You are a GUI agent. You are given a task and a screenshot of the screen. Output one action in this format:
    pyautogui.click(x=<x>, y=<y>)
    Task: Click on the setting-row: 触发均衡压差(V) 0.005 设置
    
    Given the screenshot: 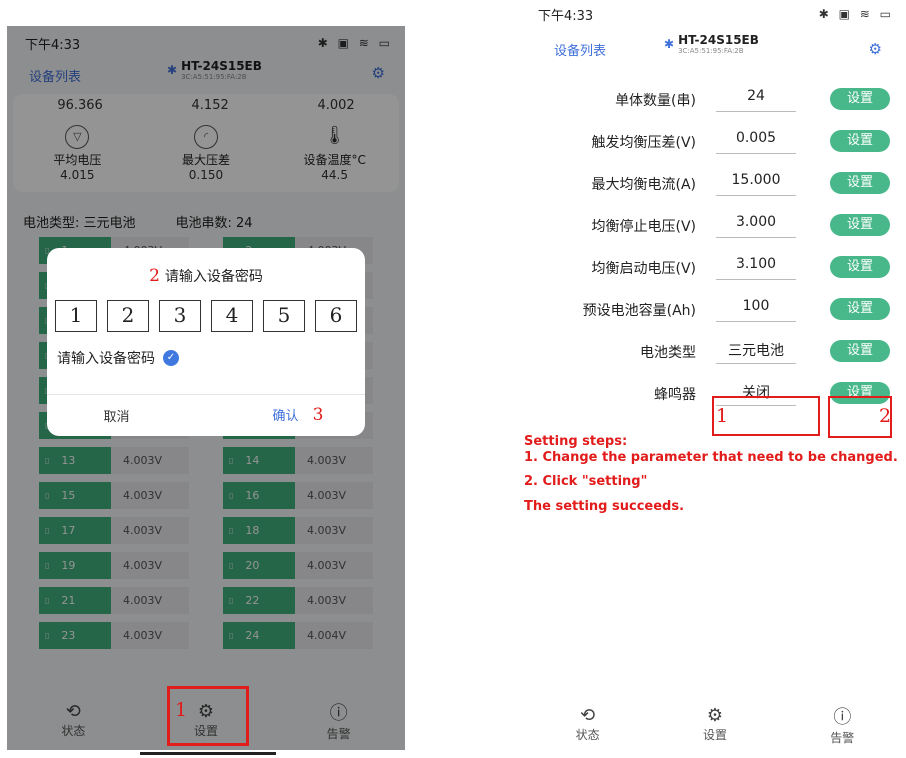 What is the action you would take?
    pyautogui.click(x=715, y=141)
    